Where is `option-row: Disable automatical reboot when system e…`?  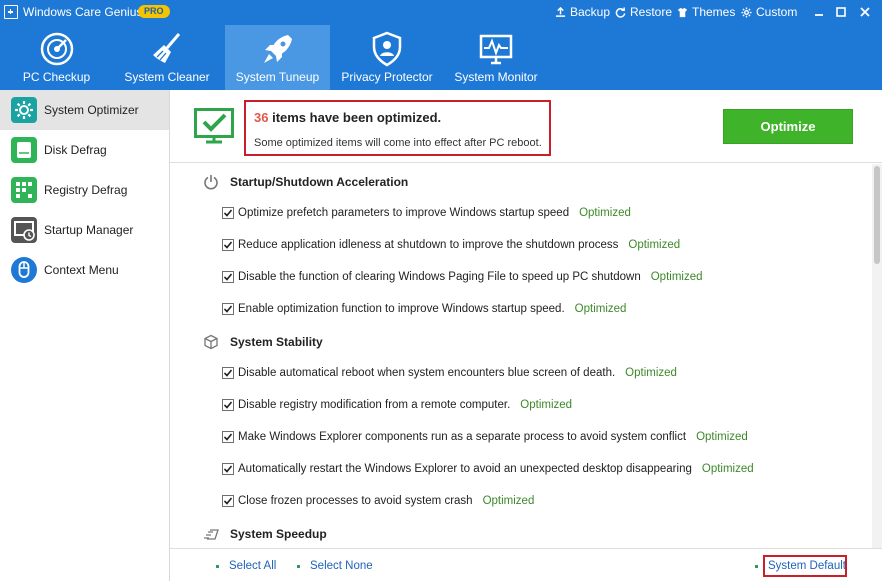
option-row: Disable automatical reboot when system e… is located at coordinates (449, 373).